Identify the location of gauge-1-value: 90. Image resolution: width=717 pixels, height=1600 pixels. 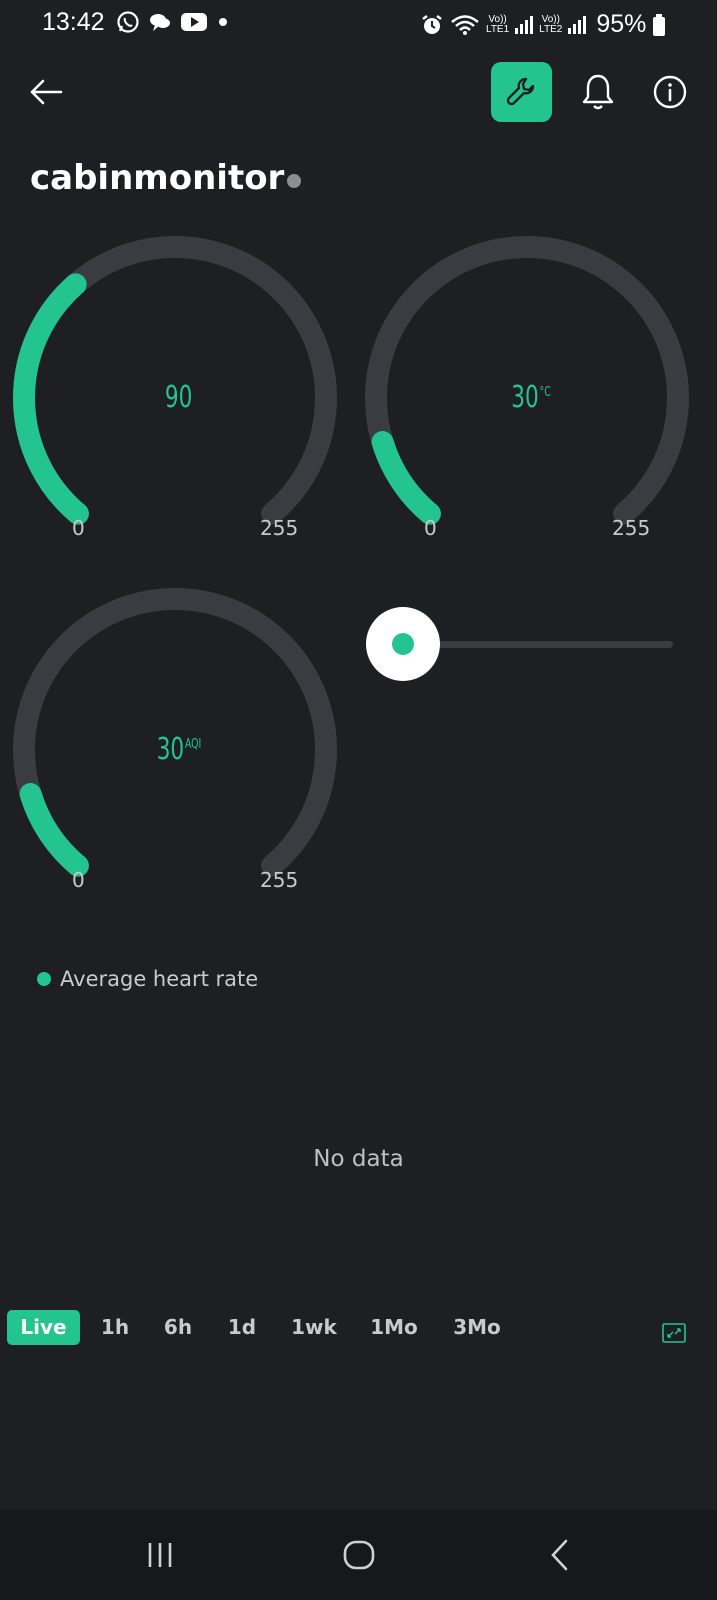
(178, 397).